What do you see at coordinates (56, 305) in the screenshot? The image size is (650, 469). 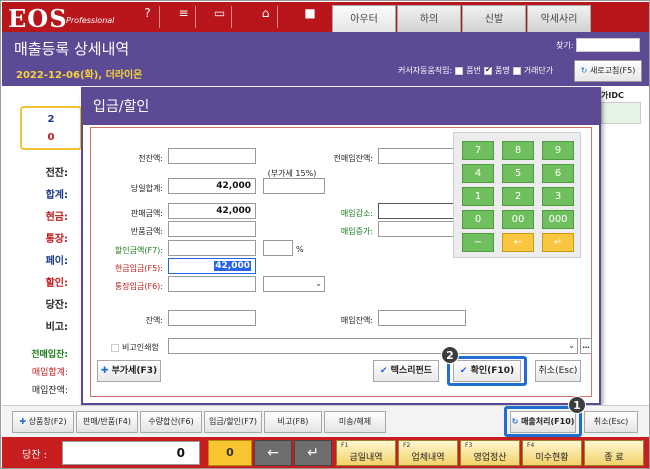 I see `label-current-balance: 당잔:` at bounding box center [56, 305].